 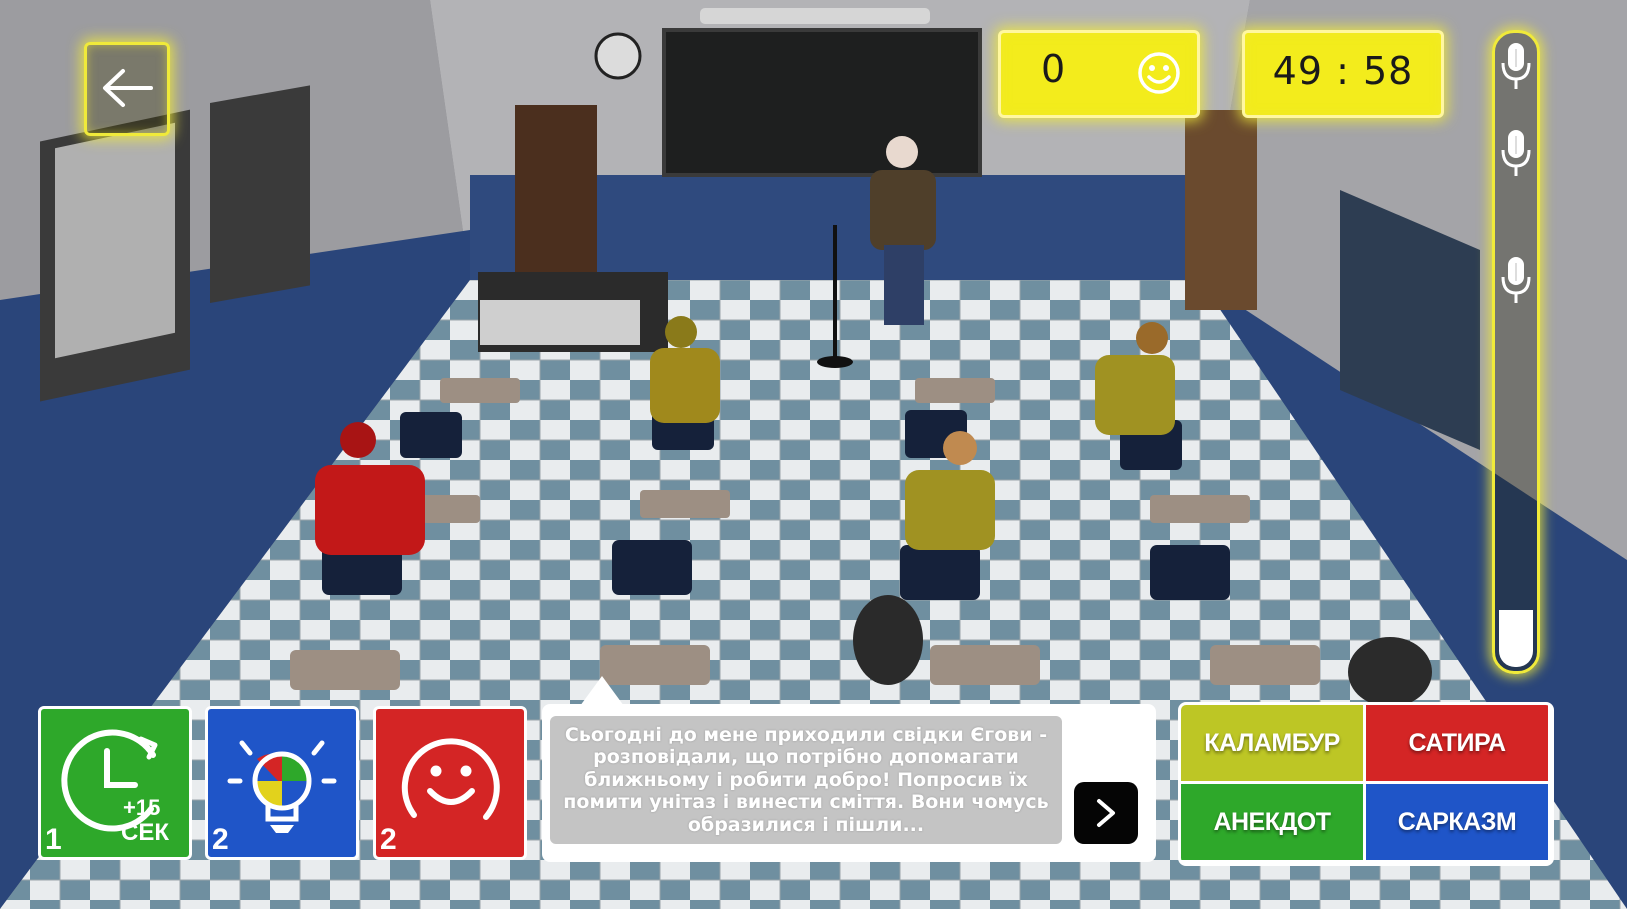 I want to click on score-display: 0, so click(x=1099, y=74).